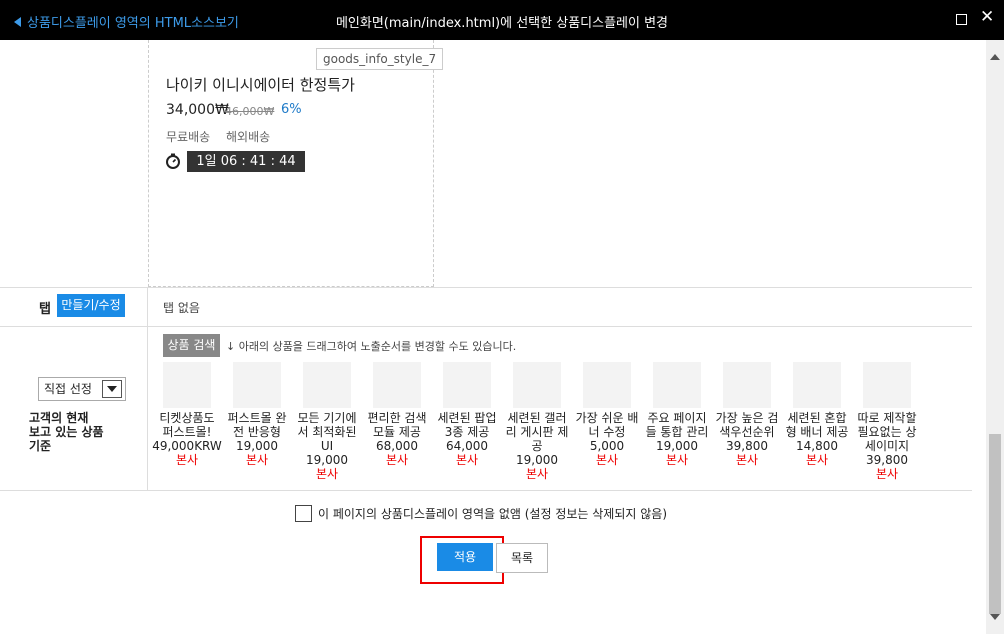 This screenshot has width=1004, height=634. I want to click on product-name-line: 가장 높은 검, so click(747, 418).